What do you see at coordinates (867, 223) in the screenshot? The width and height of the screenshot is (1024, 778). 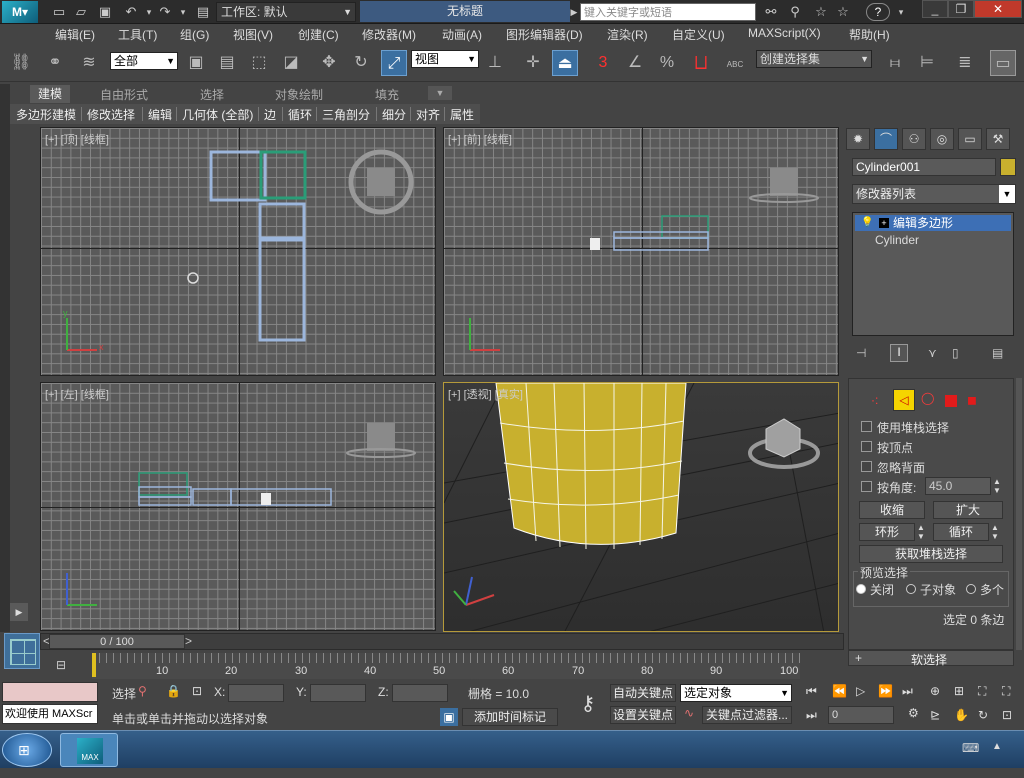 I see `lightbulb-icon: 💡` at bounding box center [867, 223].